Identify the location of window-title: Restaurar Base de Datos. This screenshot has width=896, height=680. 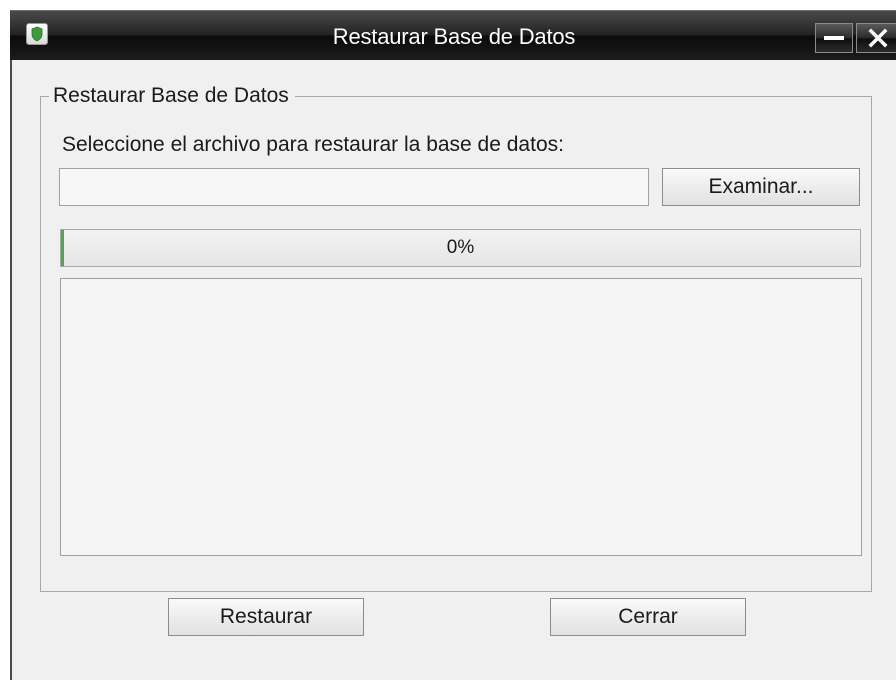
(454, 36).